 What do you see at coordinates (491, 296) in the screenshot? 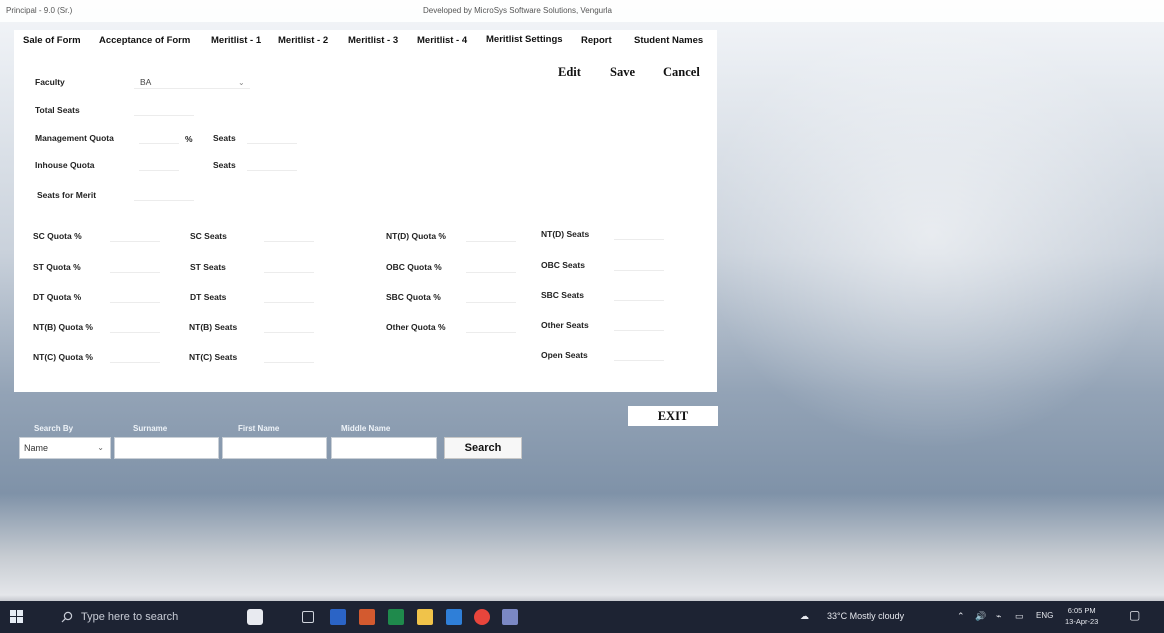
I see `sbc-quota-field` at bounding box center [491, 296].